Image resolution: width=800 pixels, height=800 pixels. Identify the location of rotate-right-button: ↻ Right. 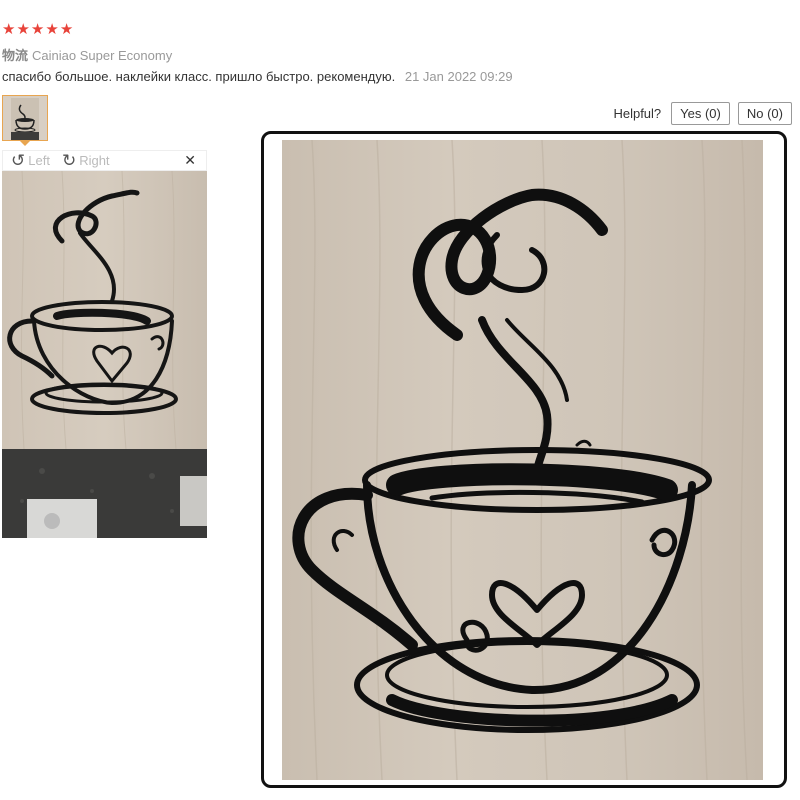
(86, 160).